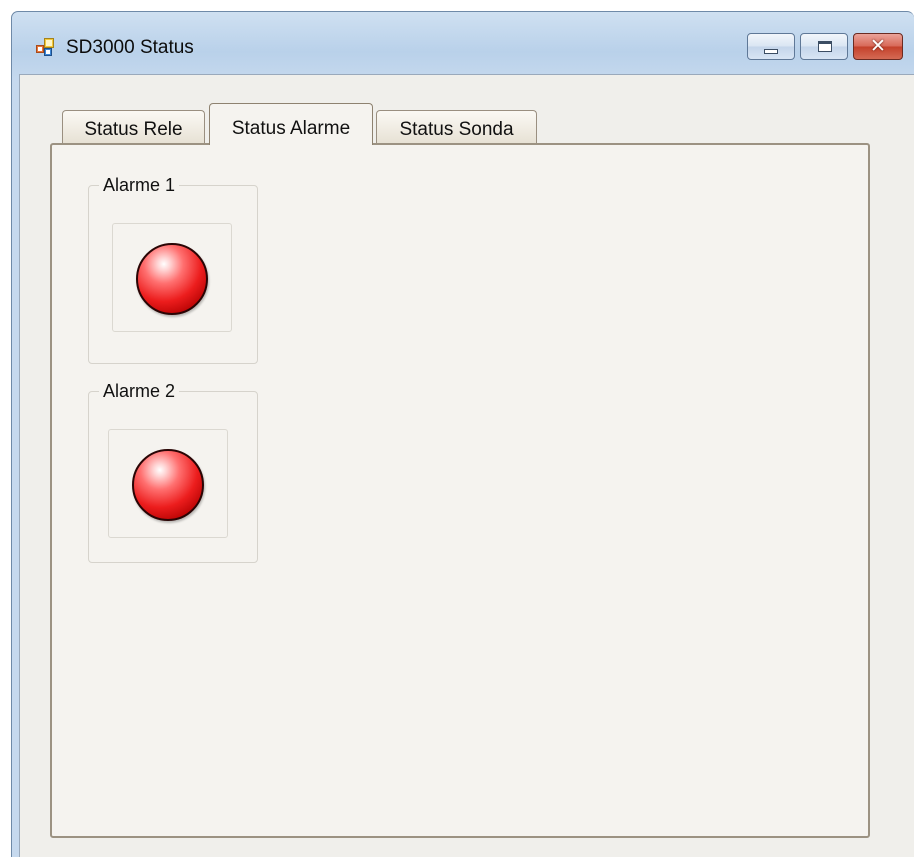 The image size is (914, 857). What do you see at coordinates (139, 391) in the screenshot?
I see `alarm-group-label: Alarme 2` at bounding box center [139, 391].